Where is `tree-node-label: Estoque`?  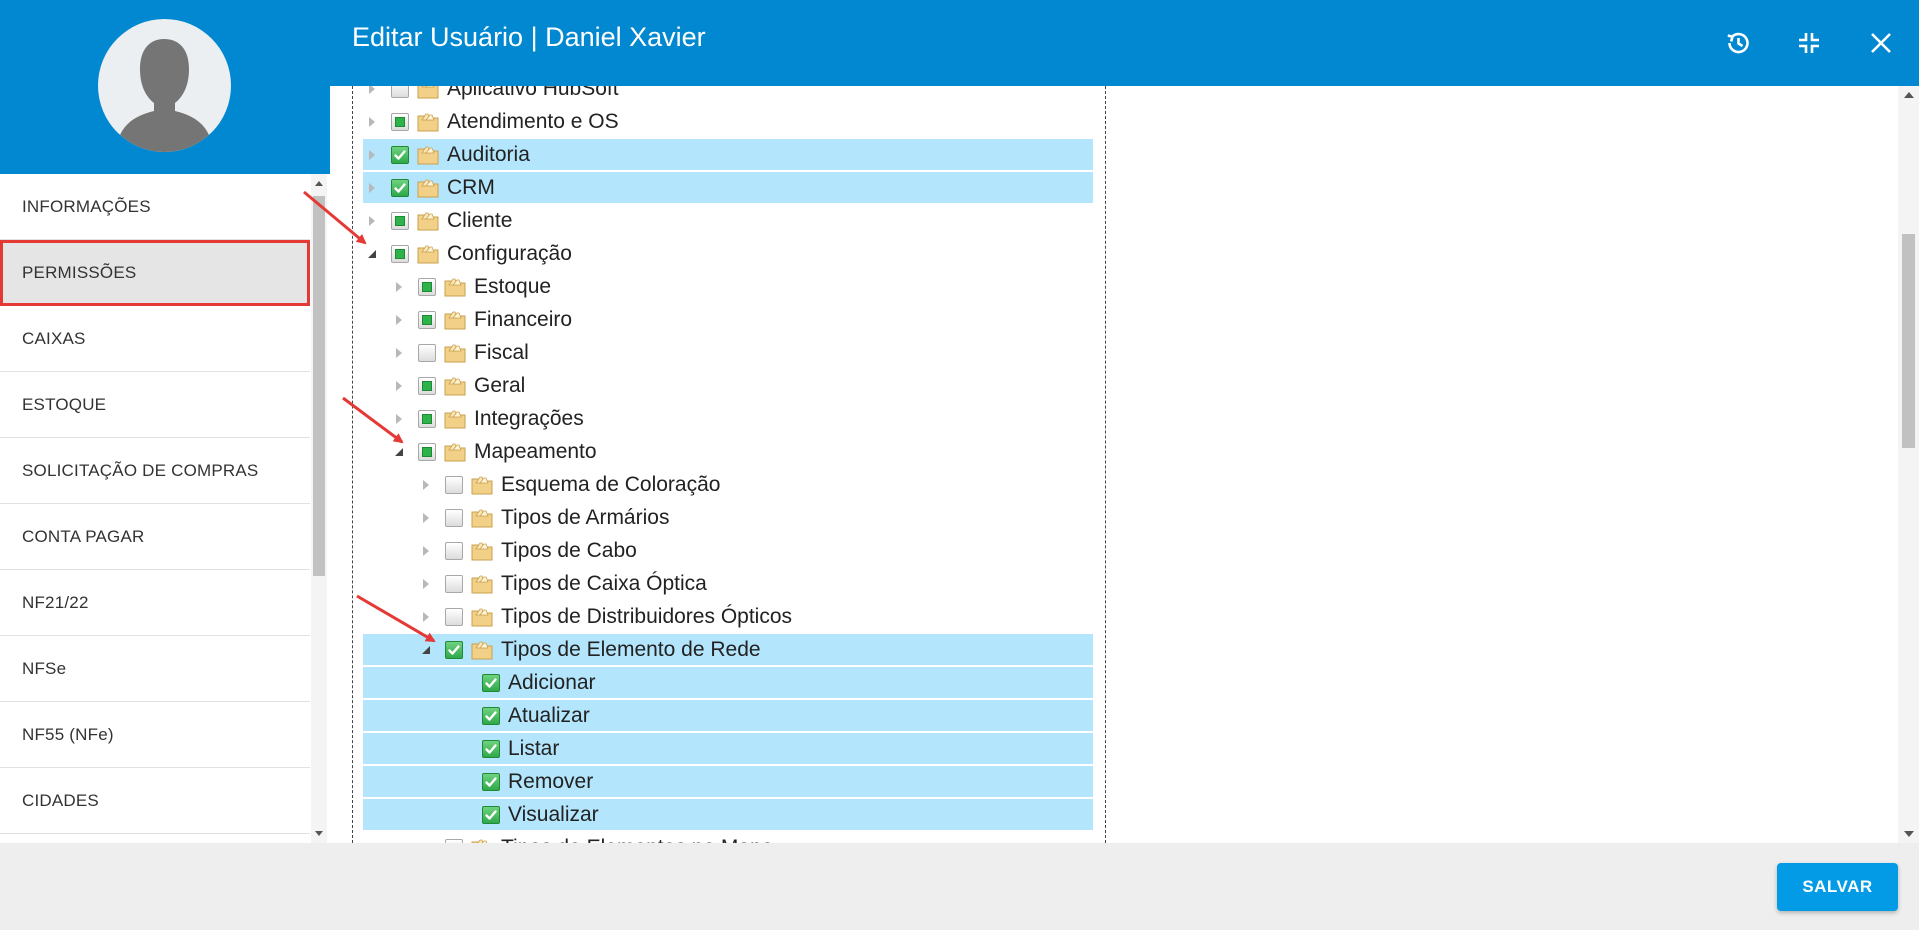
tree-node-label: Estoque is located at coordinates (512, 287).